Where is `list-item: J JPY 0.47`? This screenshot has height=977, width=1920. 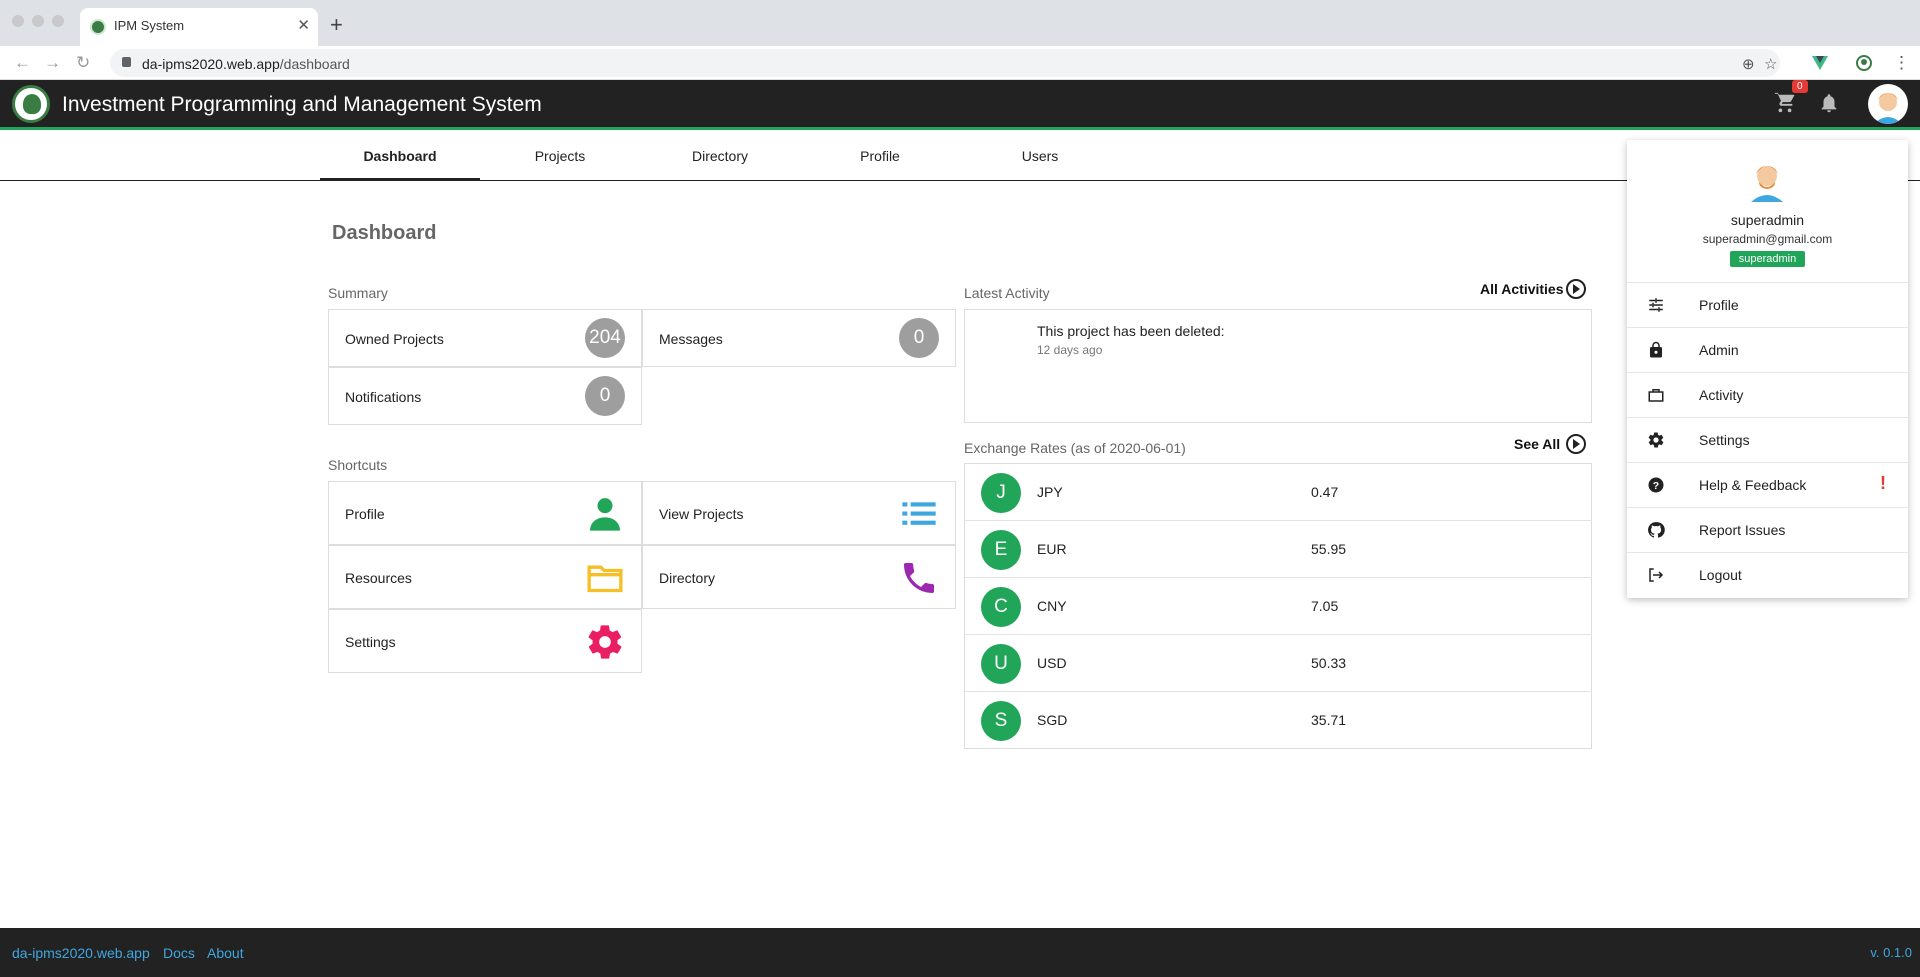 list-item: J JPY 0.47 is located at coordinates (1278, 492).